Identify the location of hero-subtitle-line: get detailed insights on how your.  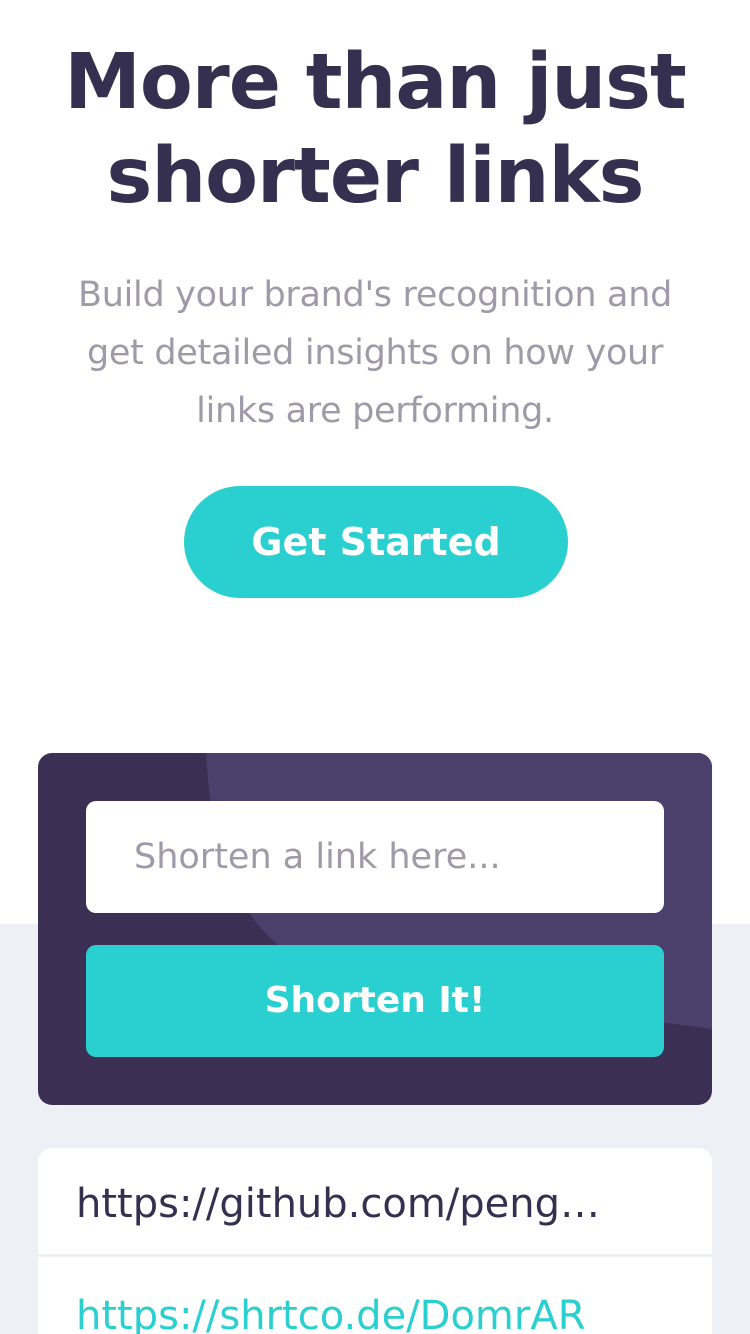
(375, 353).